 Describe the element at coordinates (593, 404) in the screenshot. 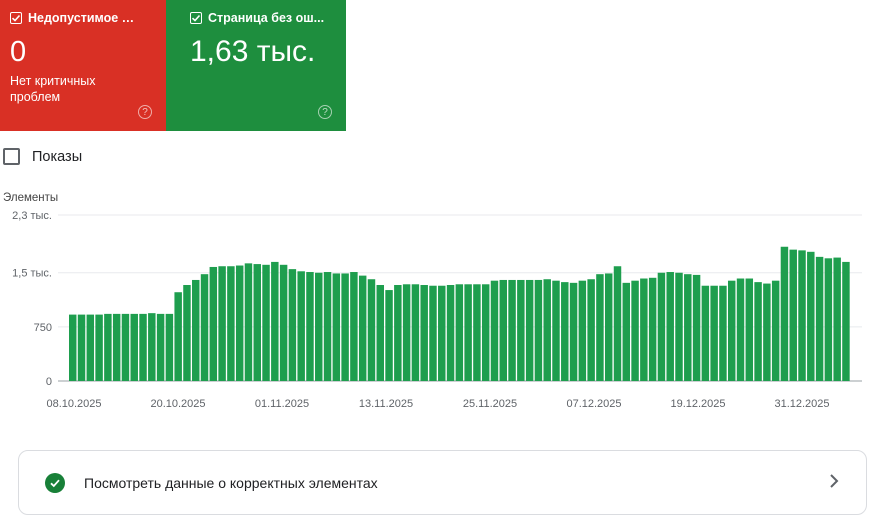

I see `x-tick-label: 07.12.2025` at that location.